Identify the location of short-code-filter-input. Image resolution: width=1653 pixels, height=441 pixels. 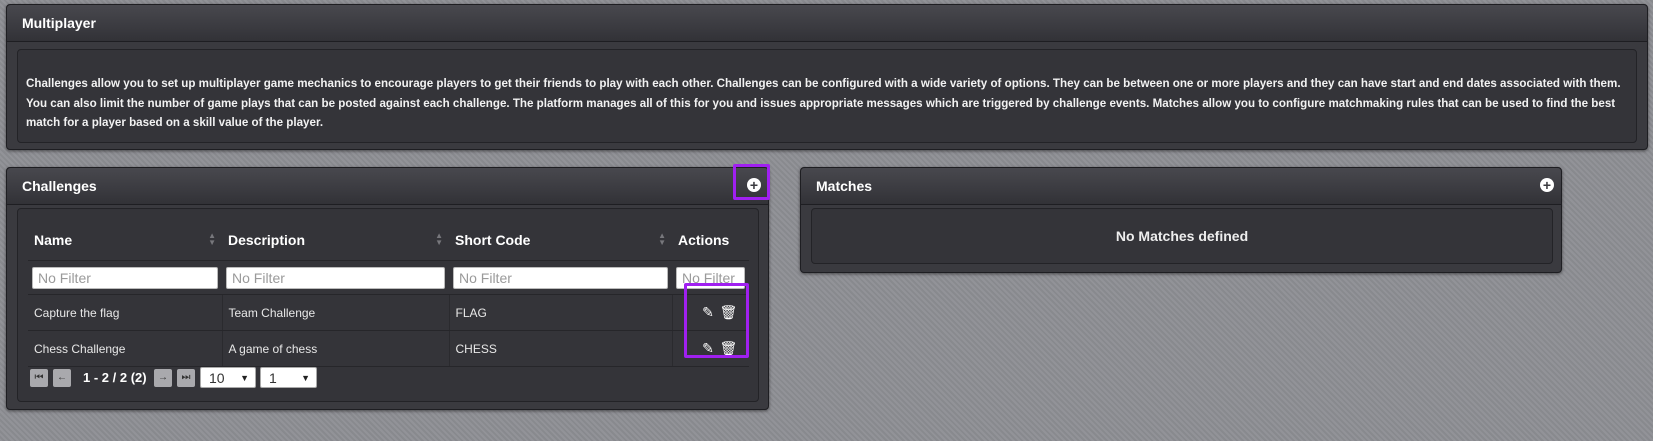
(560, 277).